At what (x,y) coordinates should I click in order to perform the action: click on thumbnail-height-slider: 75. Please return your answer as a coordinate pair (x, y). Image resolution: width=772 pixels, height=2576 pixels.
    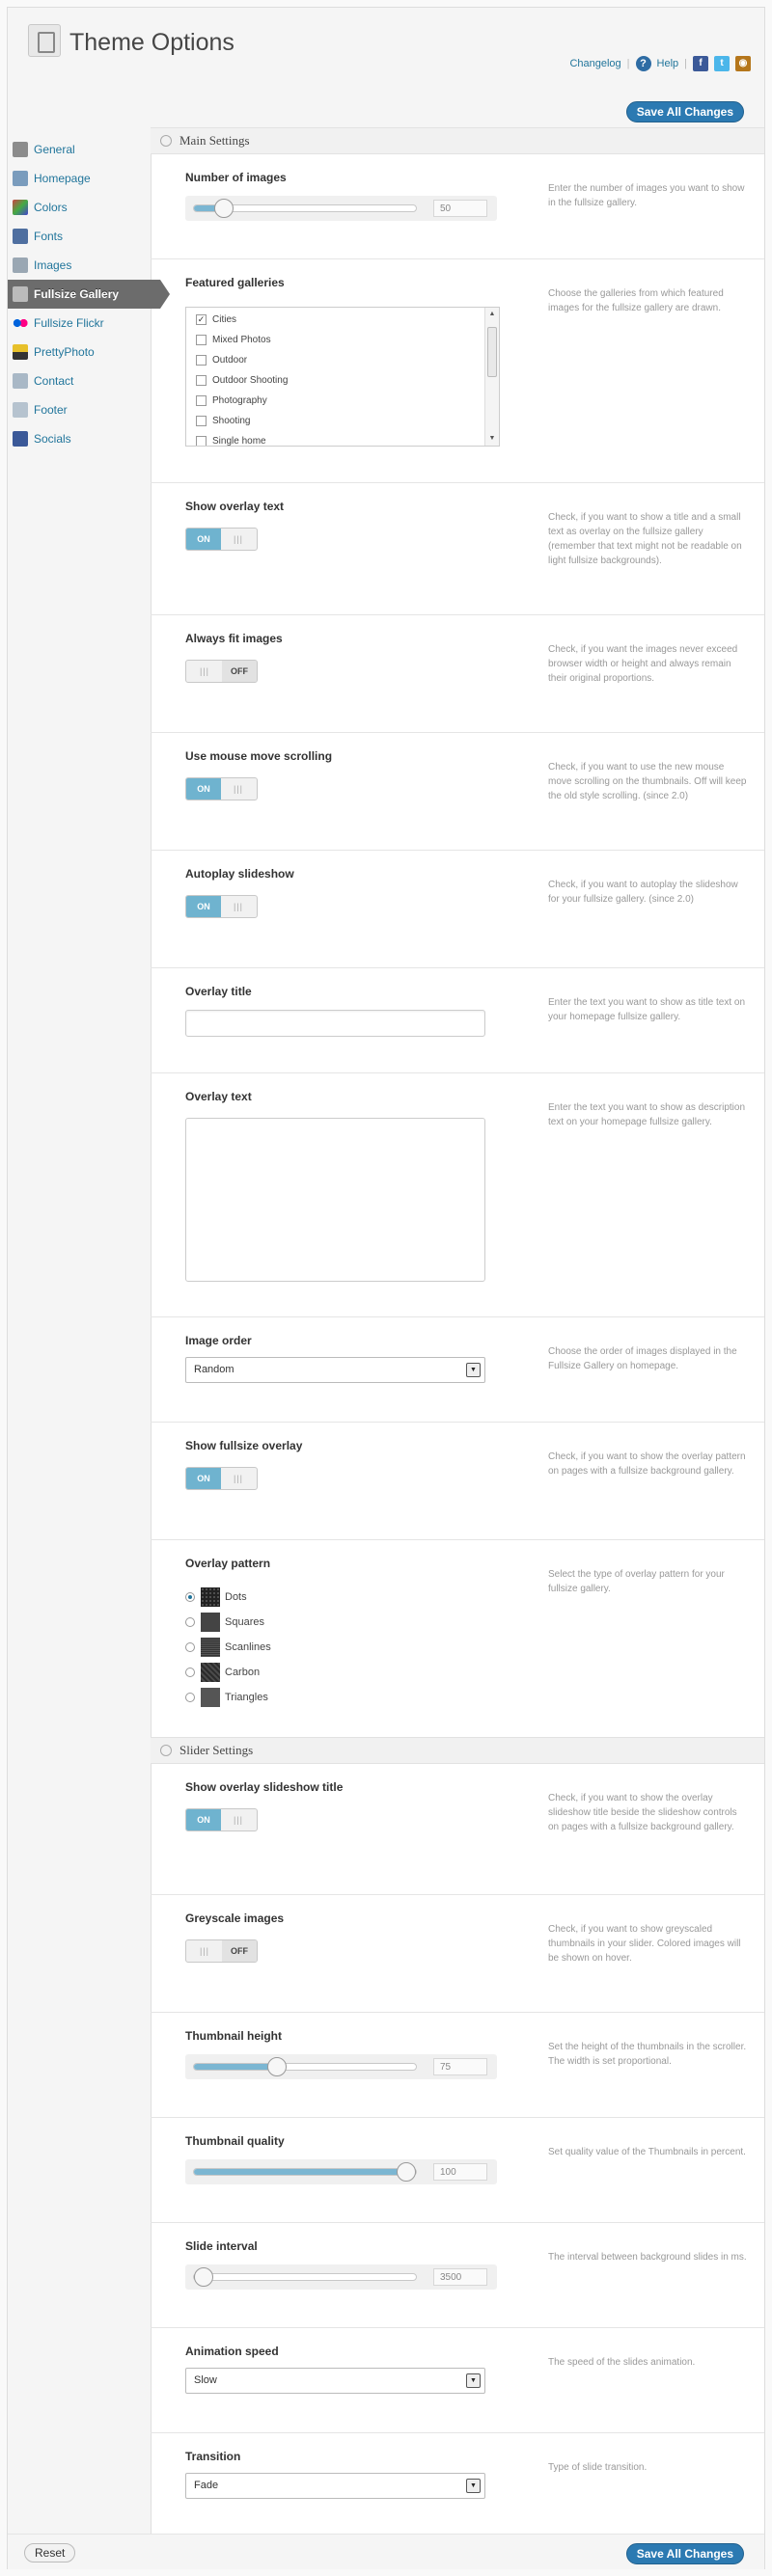
    Looking at the image, I should click on (341, 2066).